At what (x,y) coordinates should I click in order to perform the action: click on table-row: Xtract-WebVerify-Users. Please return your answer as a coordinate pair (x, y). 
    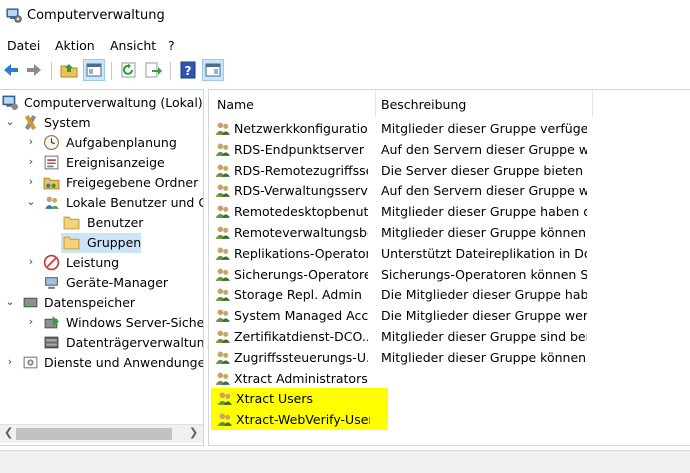
    Looking at the image, I should click on (299, 420).